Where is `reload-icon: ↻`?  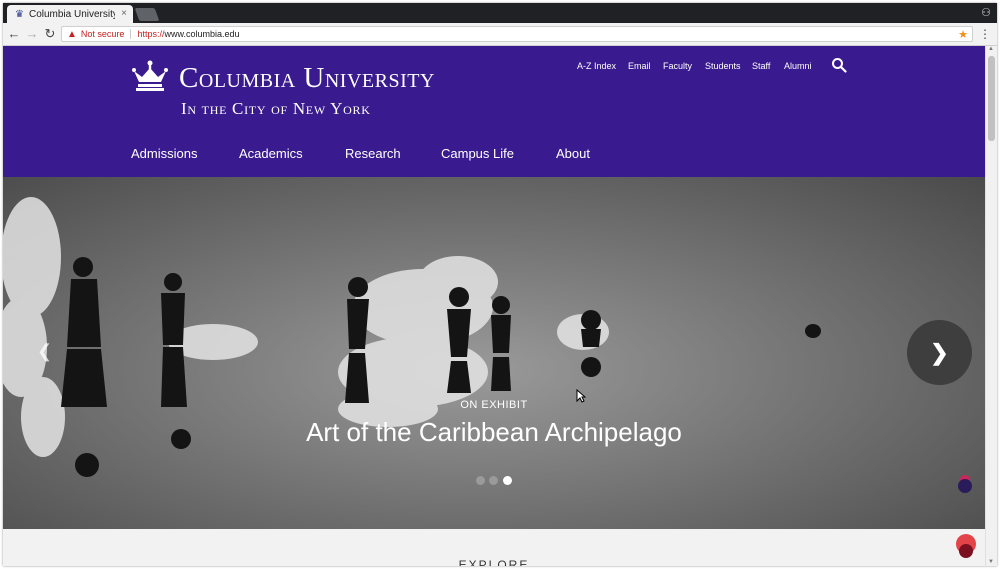
reload-icon: ↻ is located at coordinates (50, 34).